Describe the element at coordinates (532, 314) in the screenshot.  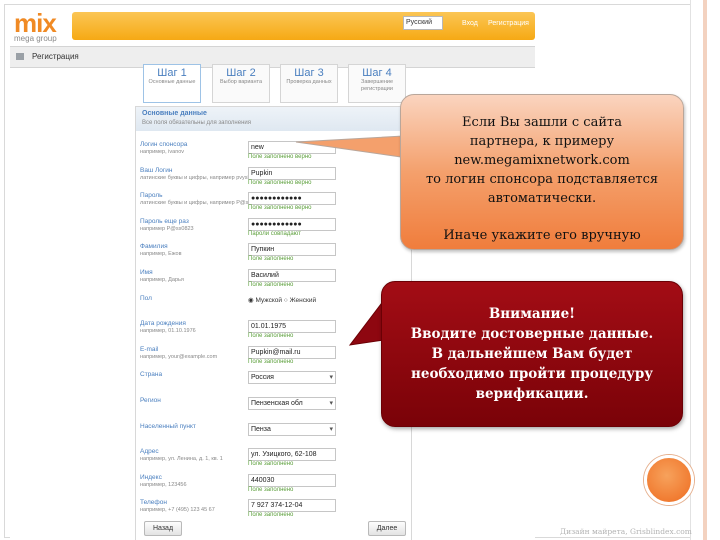
I see `warning-line: Внимание!` at that location.